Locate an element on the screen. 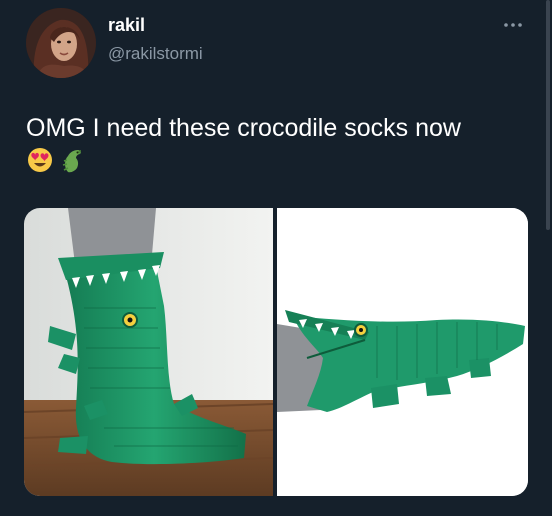 The image size is (552, 516). crocodile-emoji is located at coordinates (71, 161).